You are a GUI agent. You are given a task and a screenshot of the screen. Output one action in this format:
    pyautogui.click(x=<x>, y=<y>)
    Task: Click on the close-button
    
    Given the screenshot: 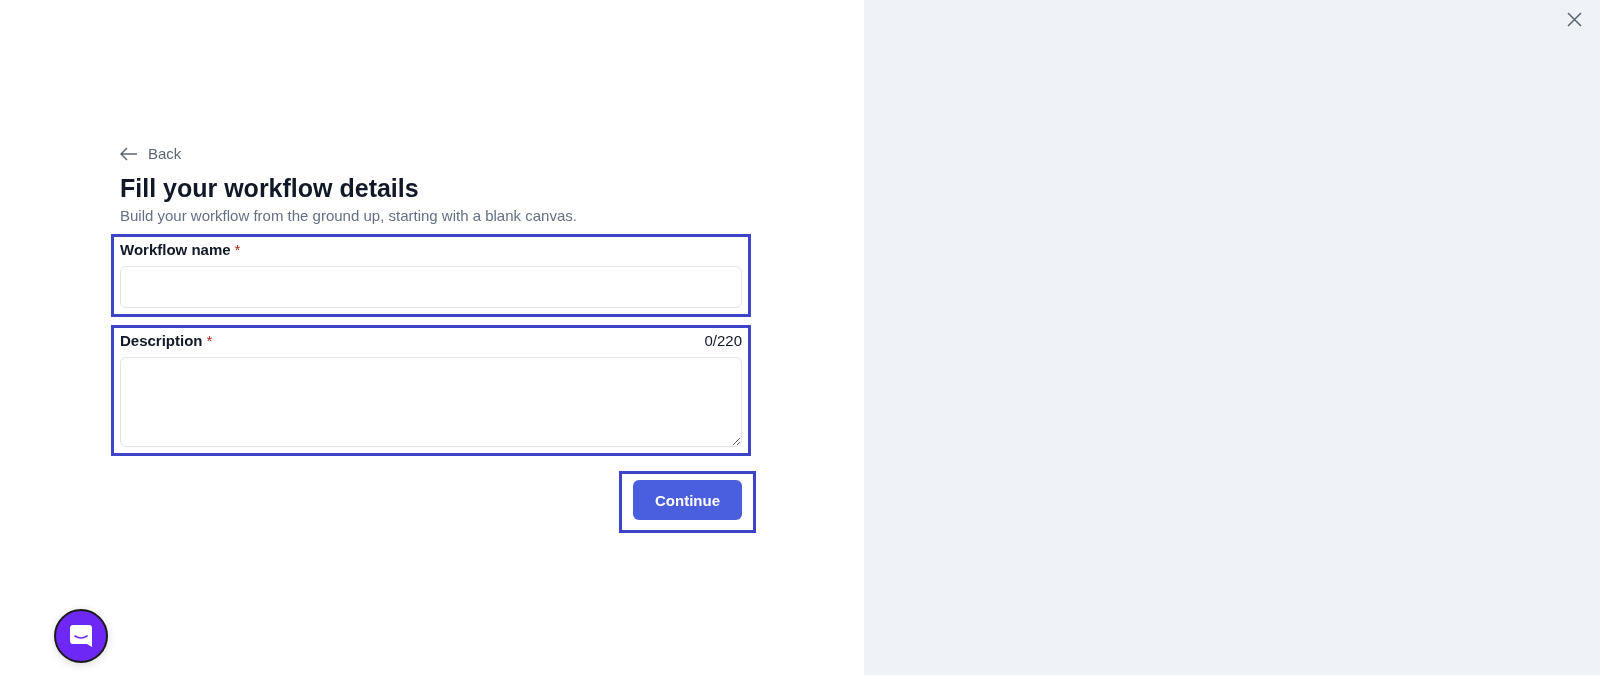 What is the action you would take?
    pyautogui.click(x=1574, y=19)
    